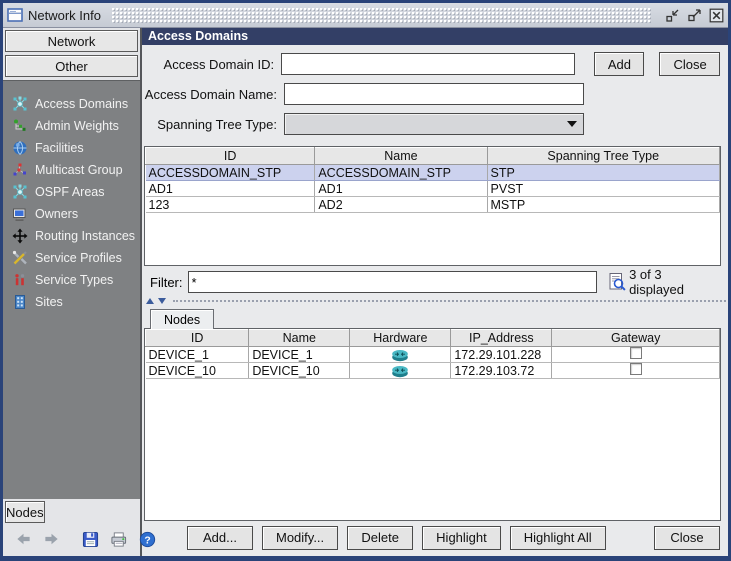  What do you see at coordinates (299, 338) in the screenshot?
I see `nodes-col-name: Name` at bounding box center [299, 338].